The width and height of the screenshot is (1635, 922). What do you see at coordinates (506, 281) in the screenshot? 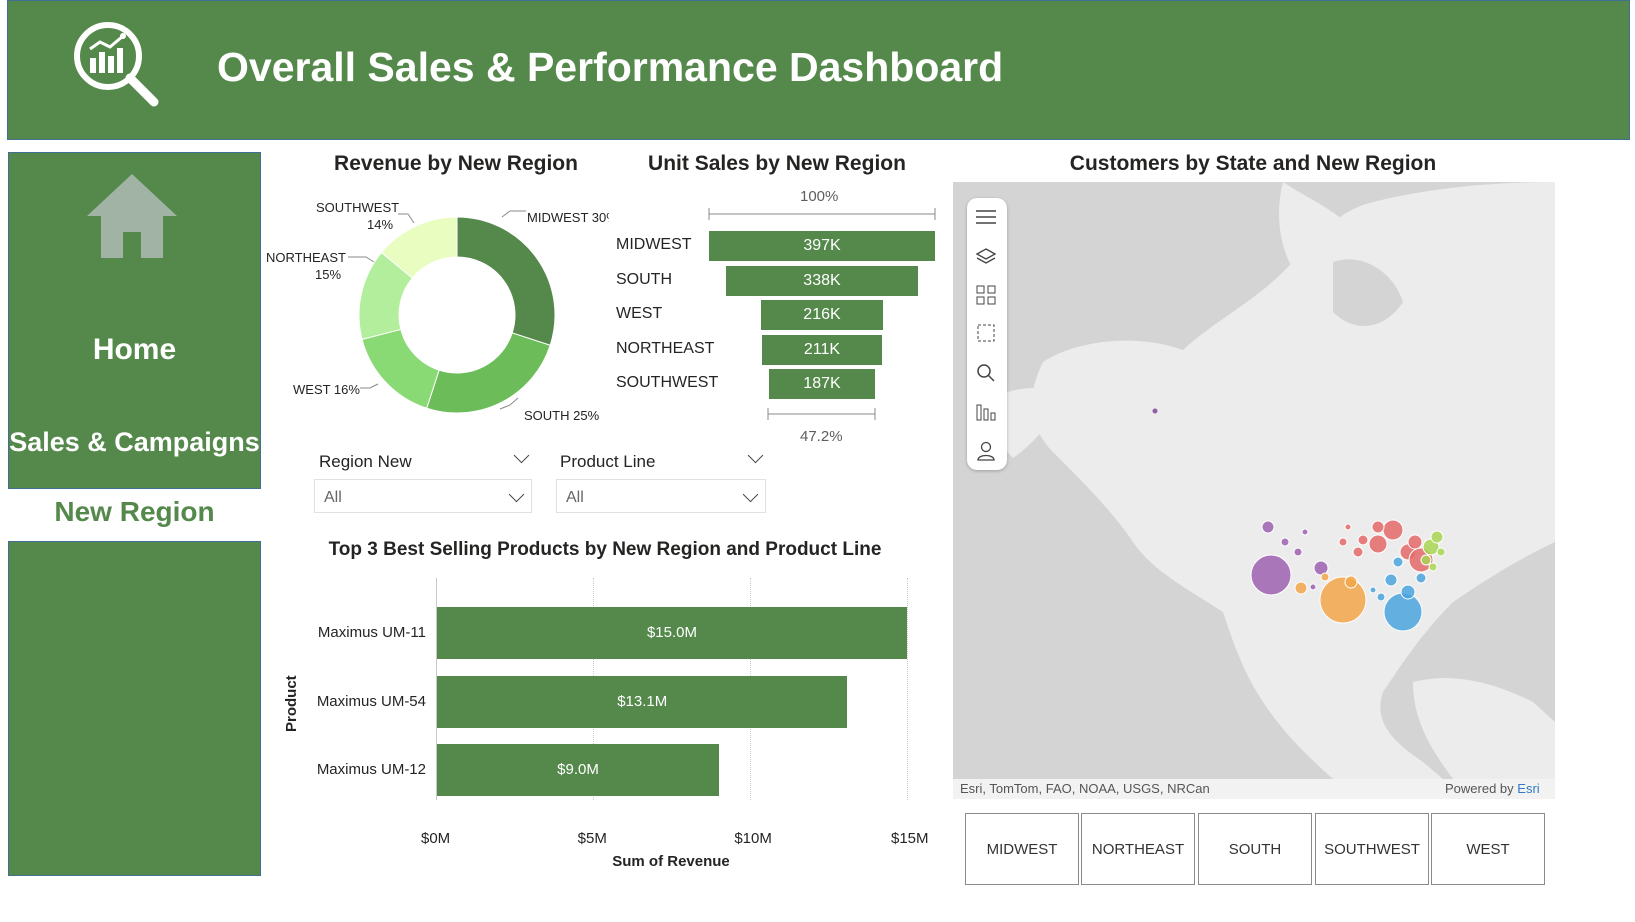
I see `donut-slice-midwest` at bounding box center [506, 281].